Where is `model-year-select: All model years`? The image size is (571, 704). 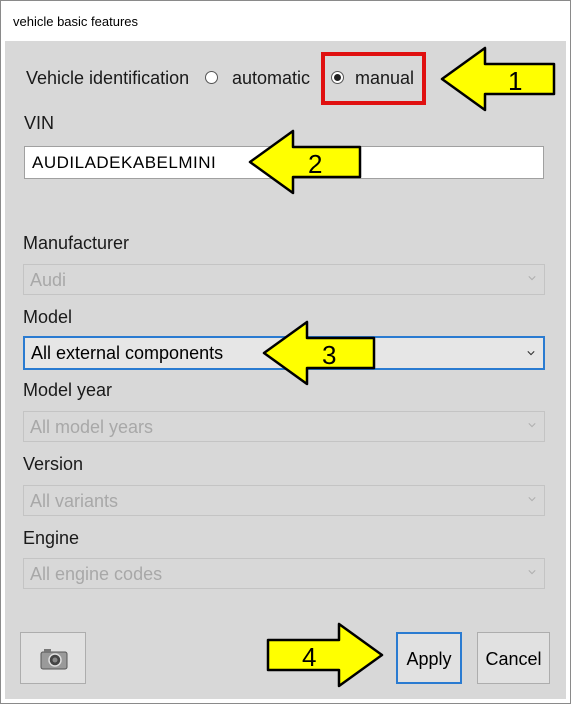
model-year-select: All model years is located at coordinates (284, 426).